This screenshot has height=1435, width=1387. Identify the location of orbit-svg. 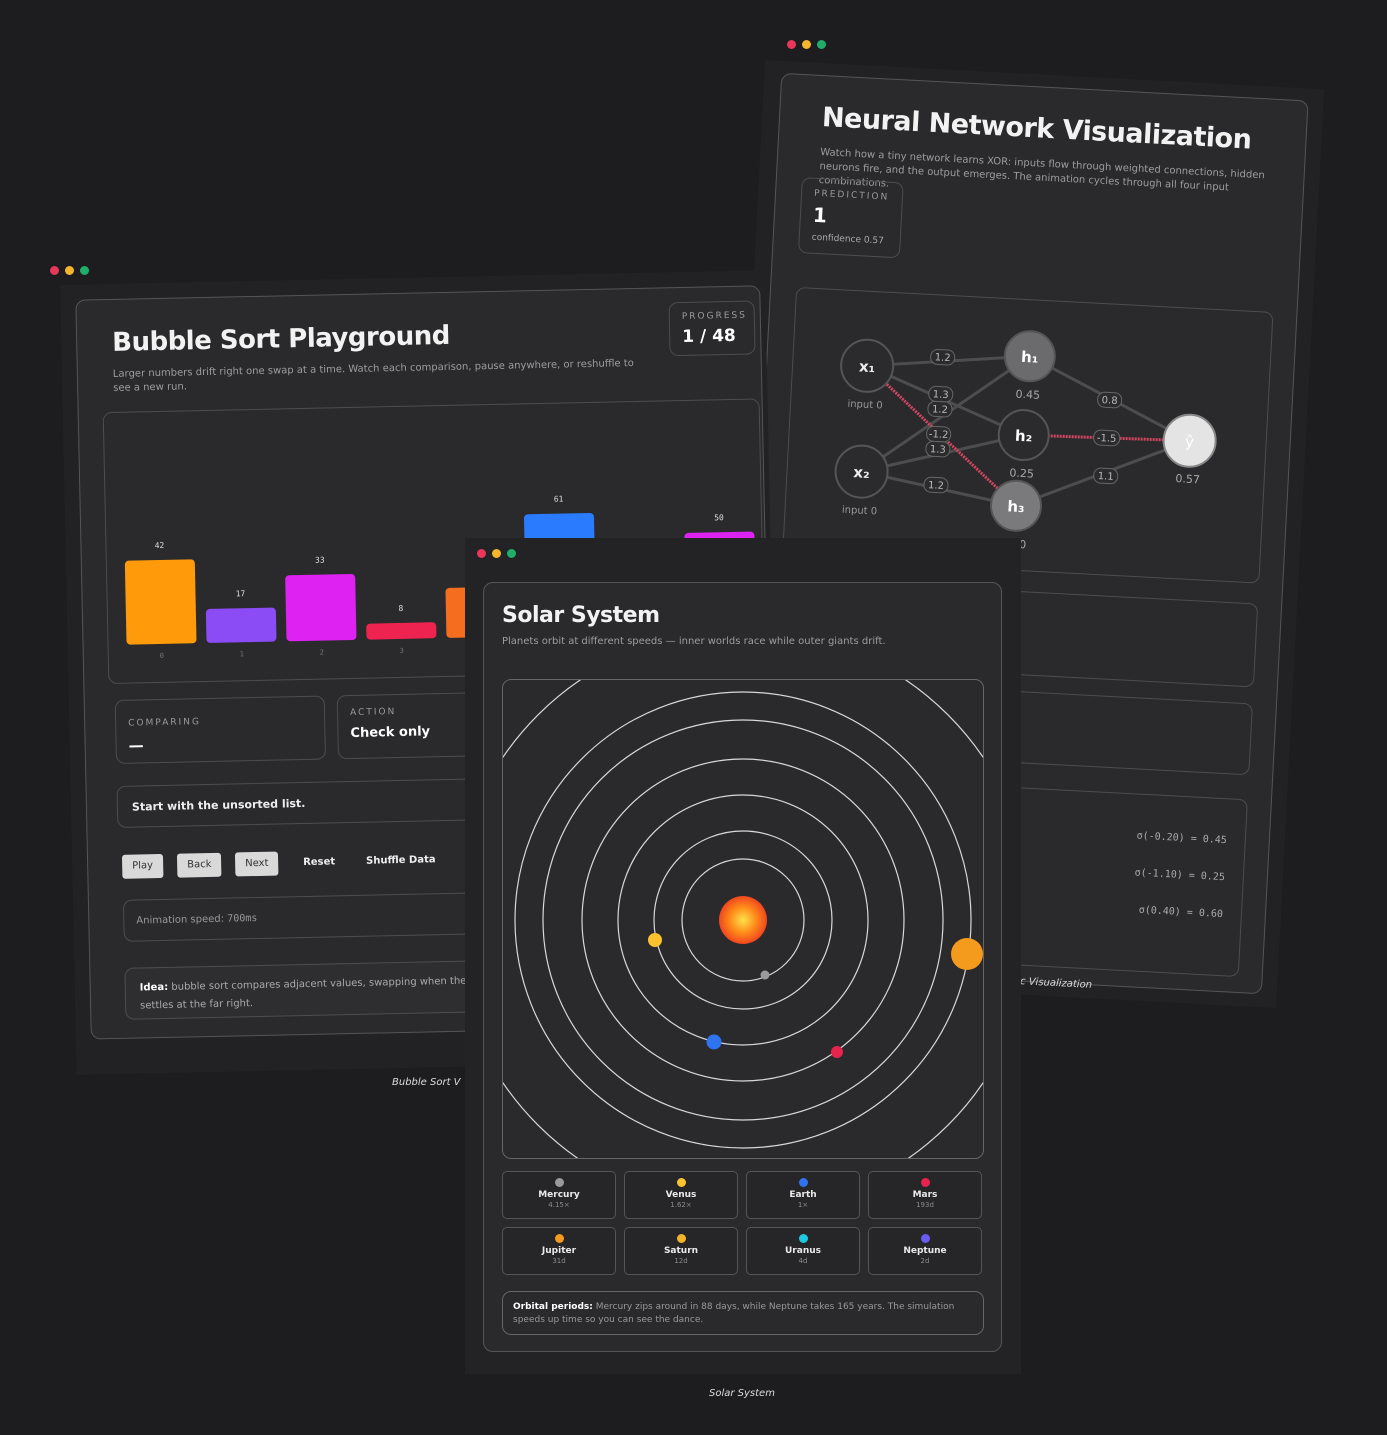
(743, 919).